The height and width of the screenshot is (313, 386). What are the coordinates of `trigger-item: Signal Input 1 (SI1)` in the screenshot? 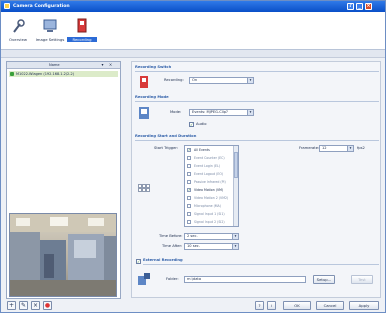 It's located at (210, 215).